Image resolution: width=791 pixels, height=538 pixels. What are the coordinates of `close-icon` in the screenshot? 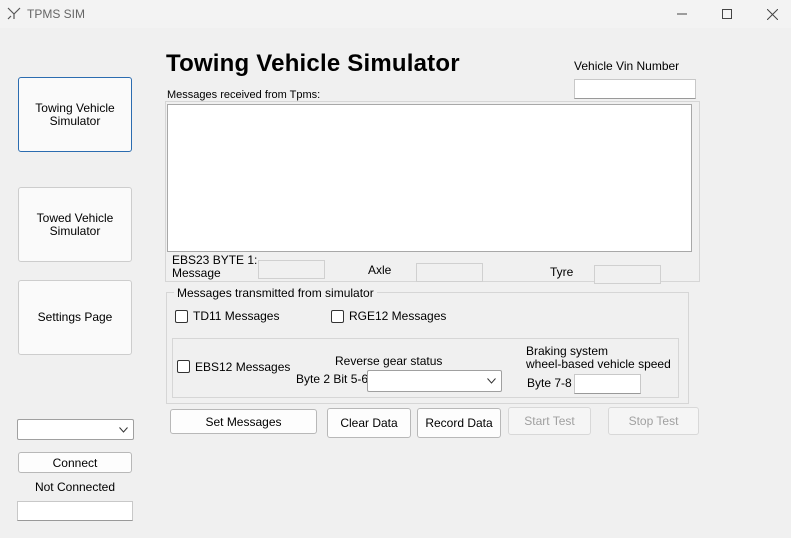 It's located at (772, 14).